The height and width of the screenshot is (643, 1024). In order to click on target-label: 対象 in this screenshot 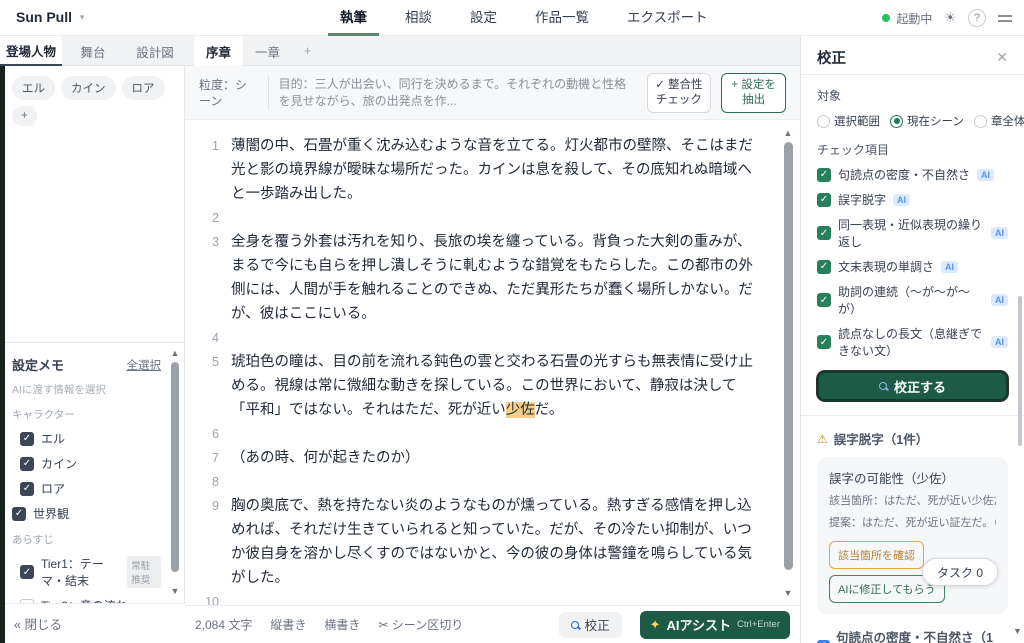, I will do `click(829, 96)`.